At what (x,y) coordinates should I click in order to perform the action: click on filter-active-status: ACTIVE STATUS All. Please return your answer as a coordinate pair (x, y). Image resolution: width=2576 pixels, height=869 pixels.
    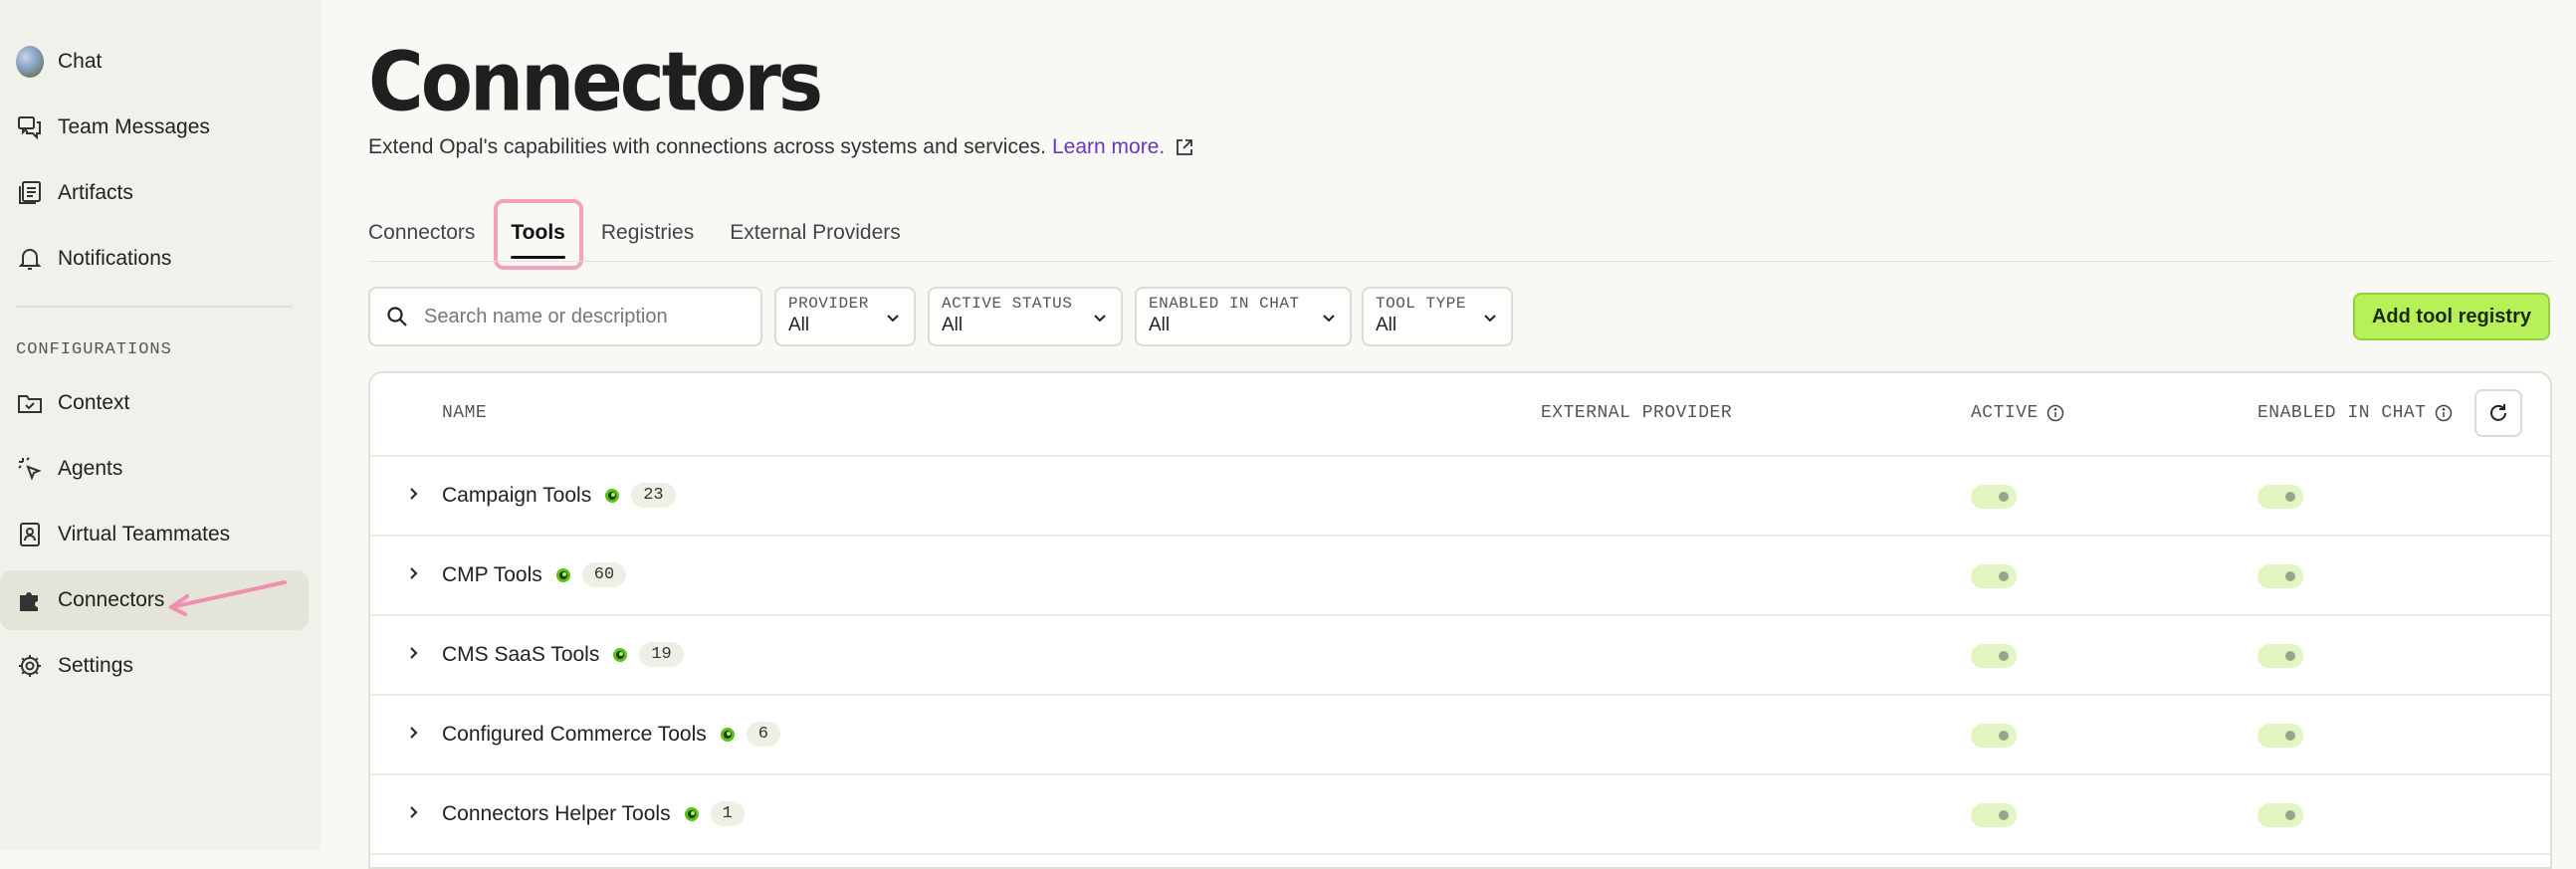
    Looking at the image, I should click on (1025, 316).